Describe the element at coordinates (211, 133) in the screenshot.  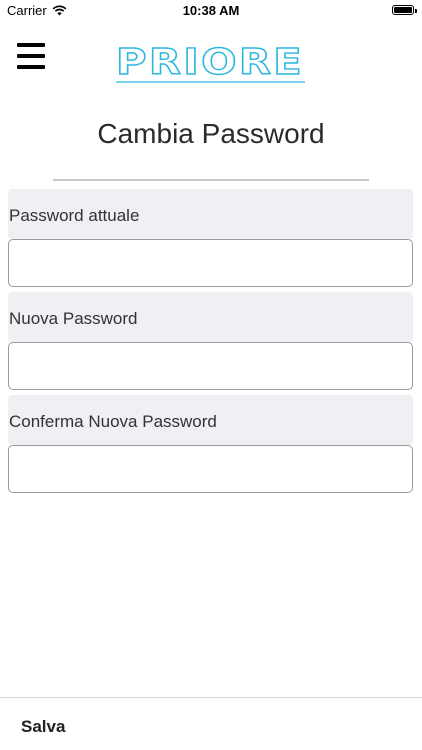
I see `page-title: Cambia Password` at that location.